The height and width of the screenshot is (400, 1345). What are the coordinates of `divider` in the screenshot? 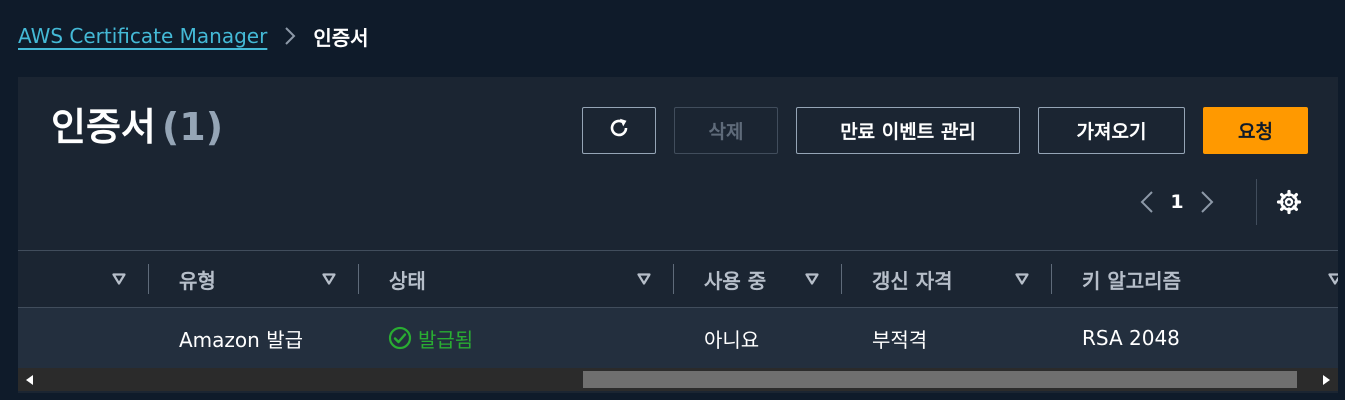 It's located at (1256, 202).